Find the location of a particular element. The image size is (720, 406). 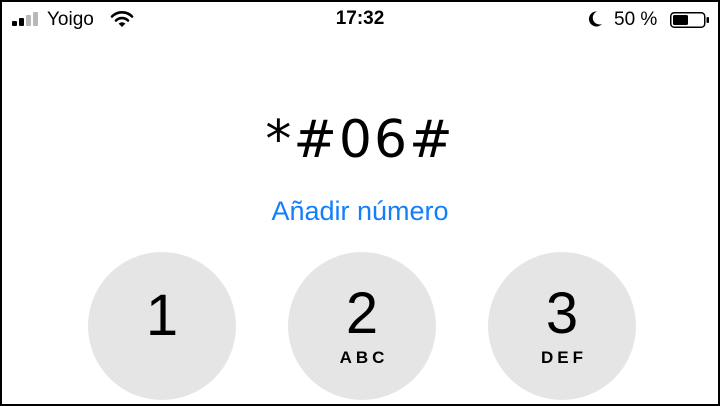

keypad-key-1: 1 is located at coordinates (162, 326).